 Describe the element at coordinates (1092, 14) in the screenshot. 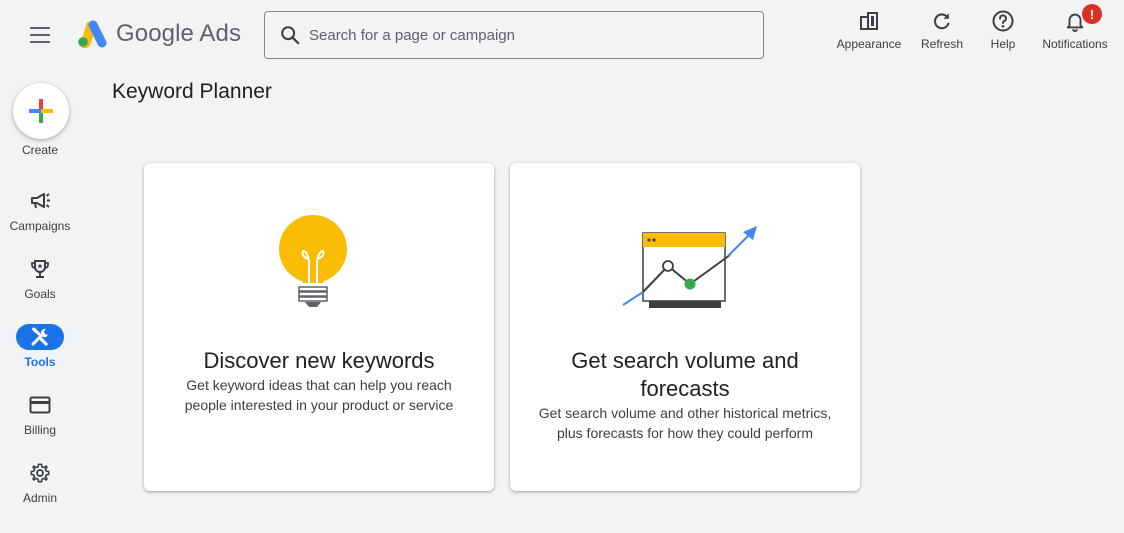

I see `notification-badge: !` at that location.